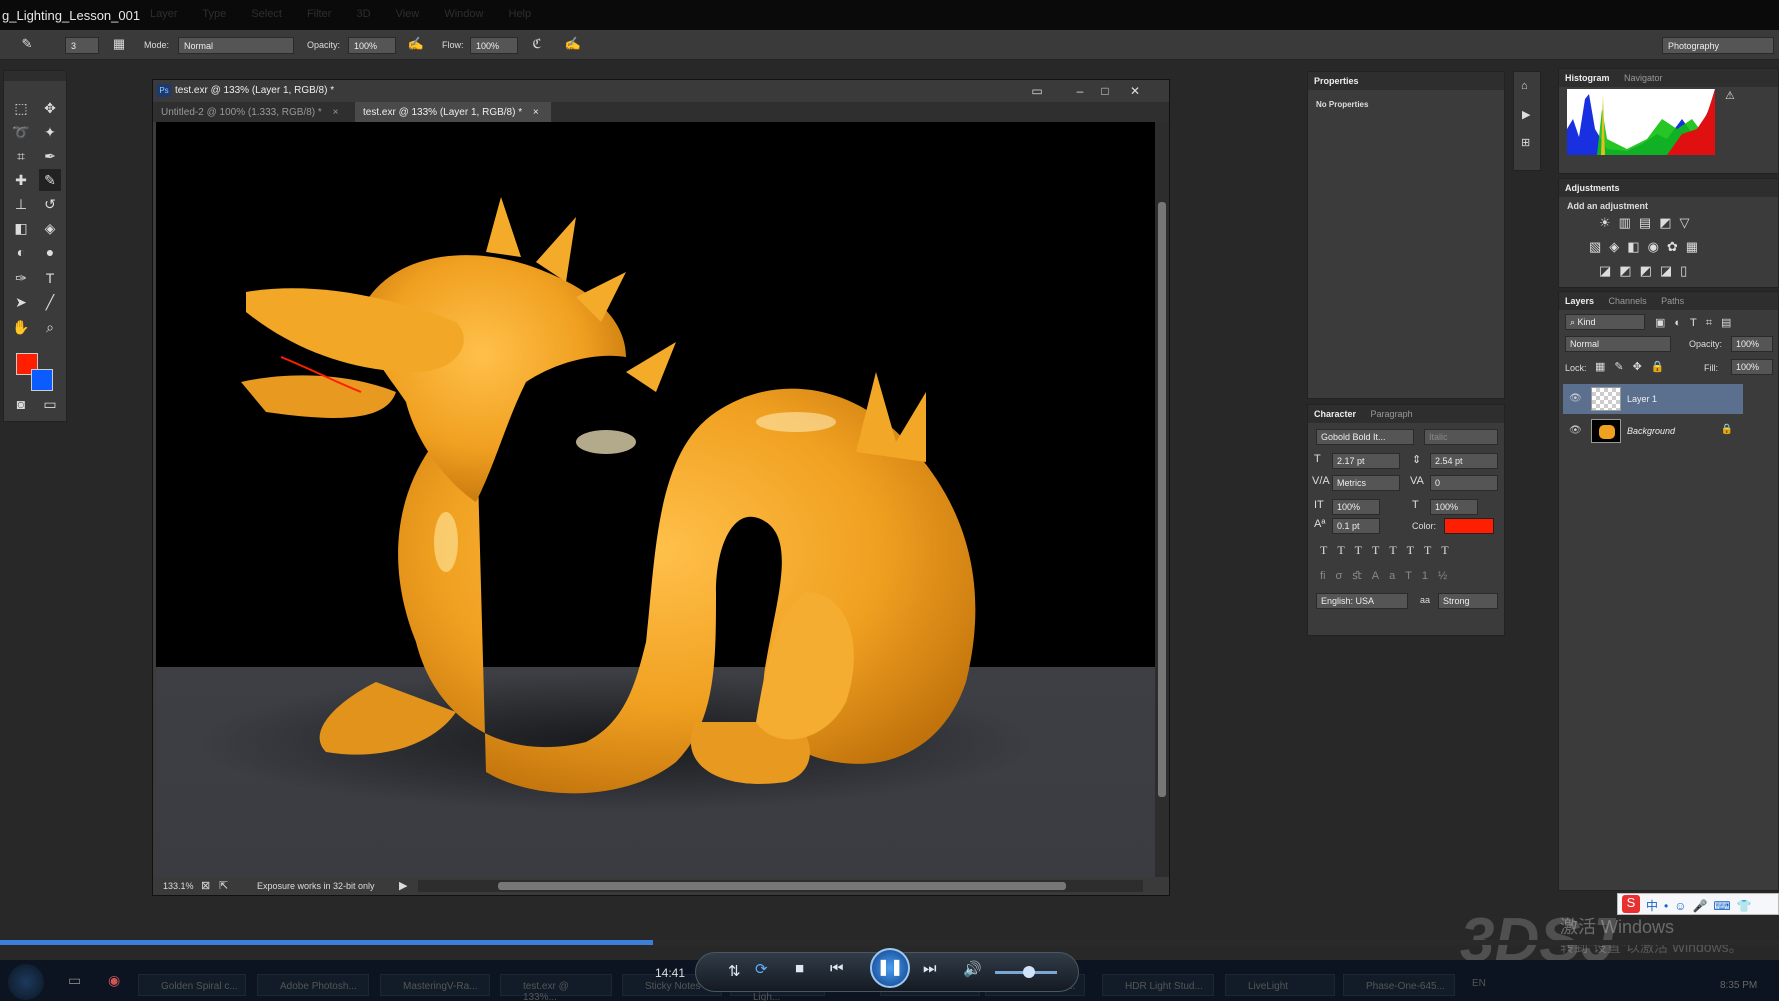  I want to click on layer-row-background: 👁 Background 🔒, so click(1653, 431).